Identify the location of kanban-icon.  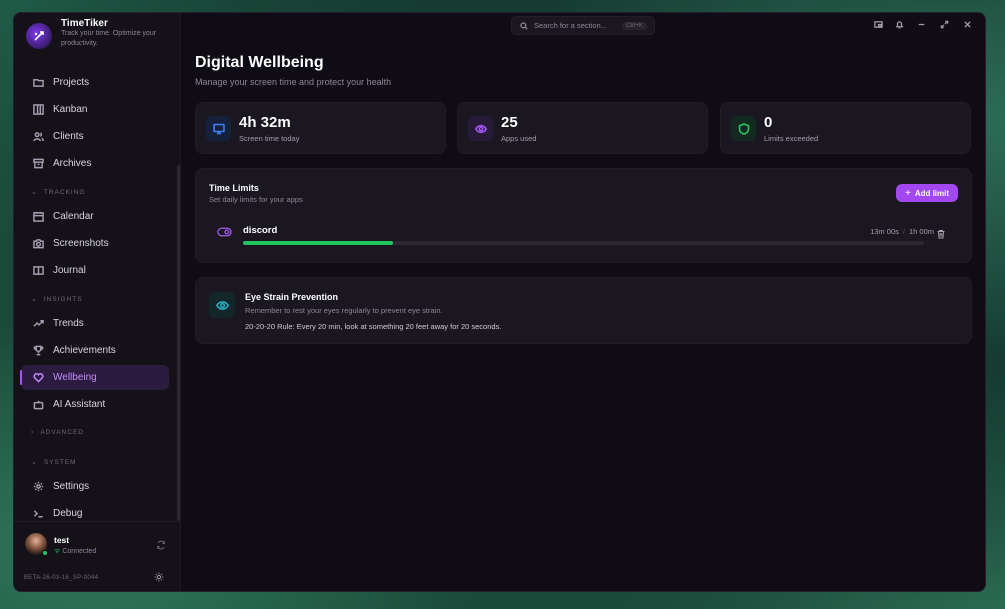
(38, 109).